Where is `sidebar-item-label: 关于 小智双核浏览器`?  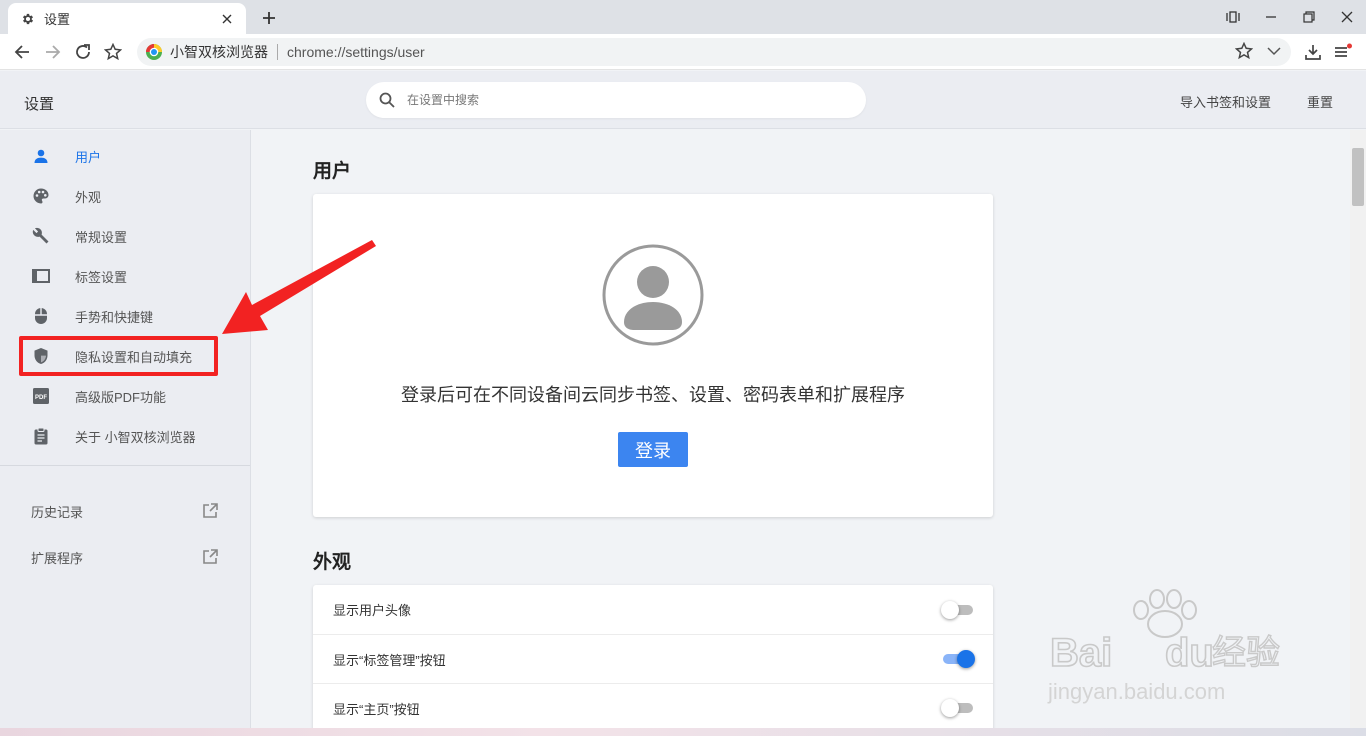
sidebar-item-label: 关于 小智双核浏览器 is located at coordinates (135, 437).